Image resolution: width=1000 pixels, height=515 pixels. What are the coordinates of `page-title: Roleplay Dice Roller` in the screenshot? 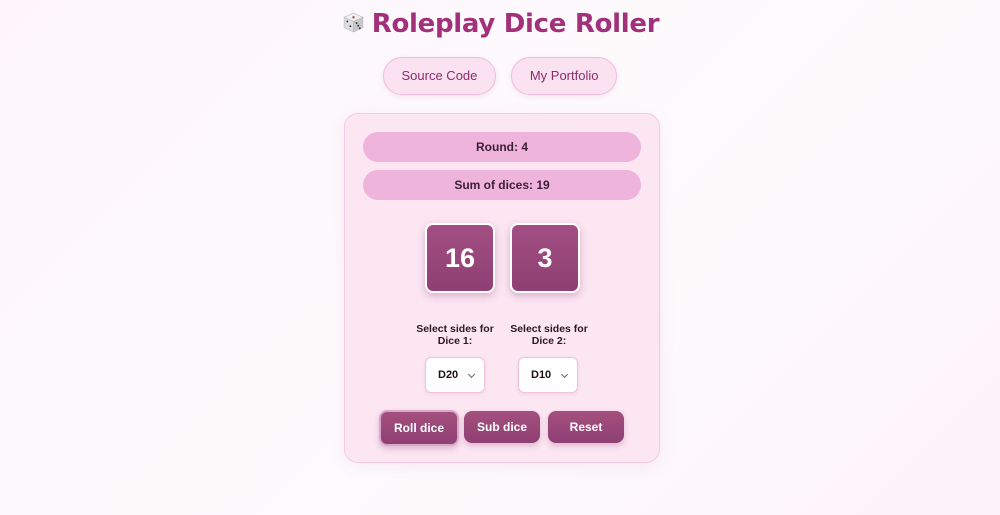 It's located at (500, 24).